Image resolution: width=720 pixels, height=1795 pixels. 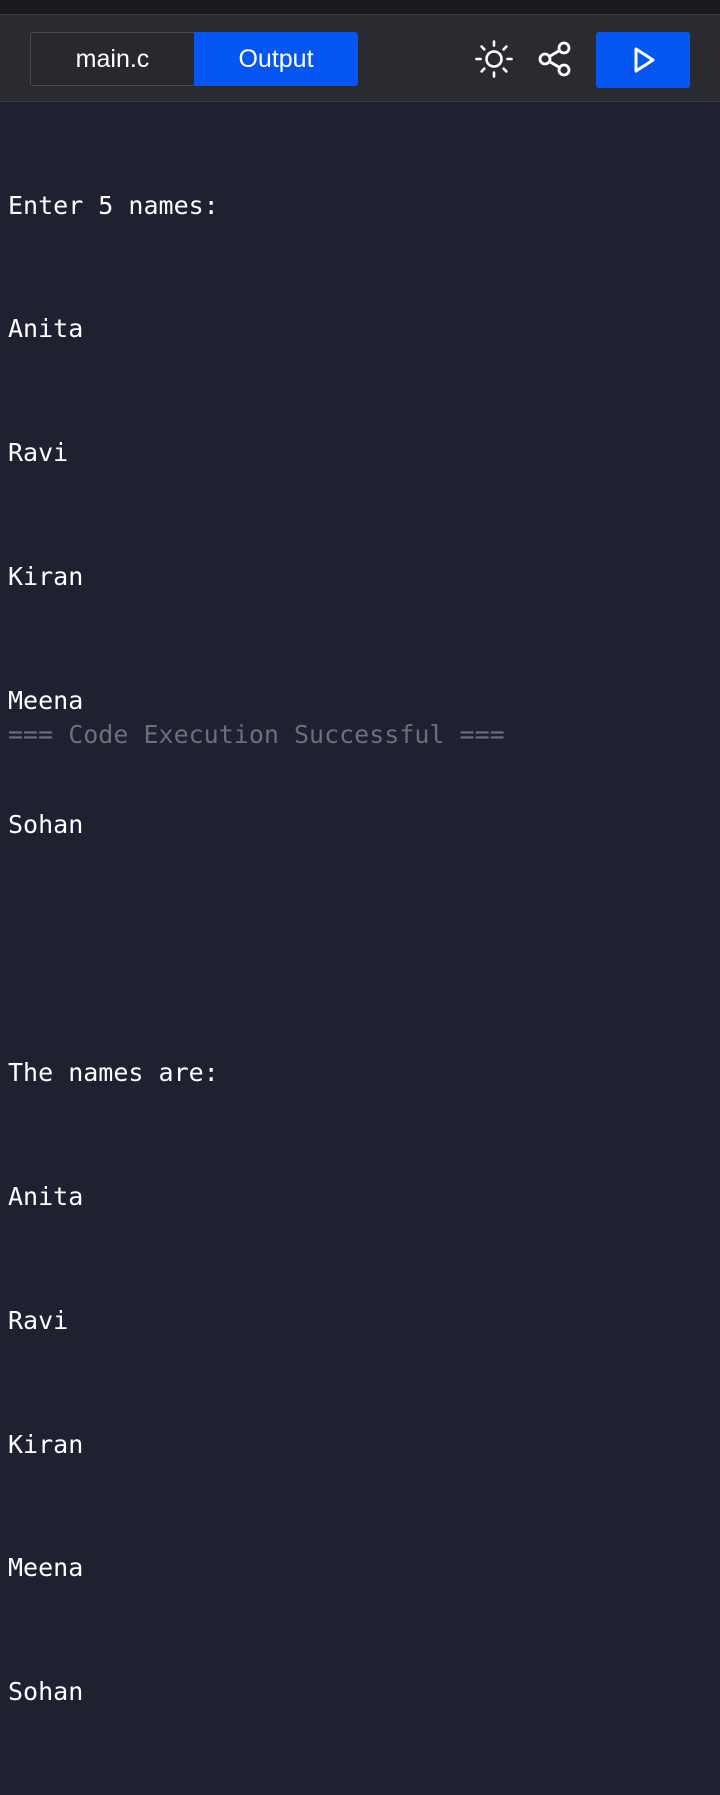 I want to click on editor-toolbar: main.c Output, so click(x=360, y=58).